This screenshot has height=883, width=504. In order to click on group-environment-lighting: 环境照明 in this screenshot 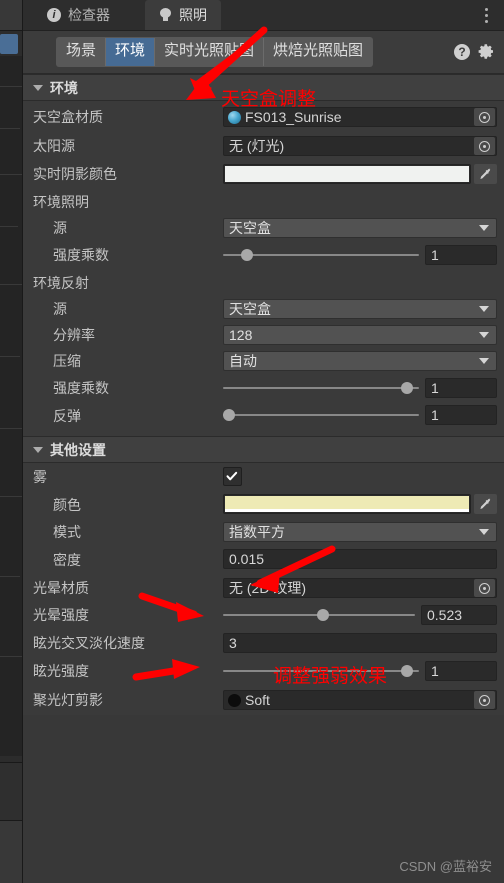, I will do `click(263, 202)`.